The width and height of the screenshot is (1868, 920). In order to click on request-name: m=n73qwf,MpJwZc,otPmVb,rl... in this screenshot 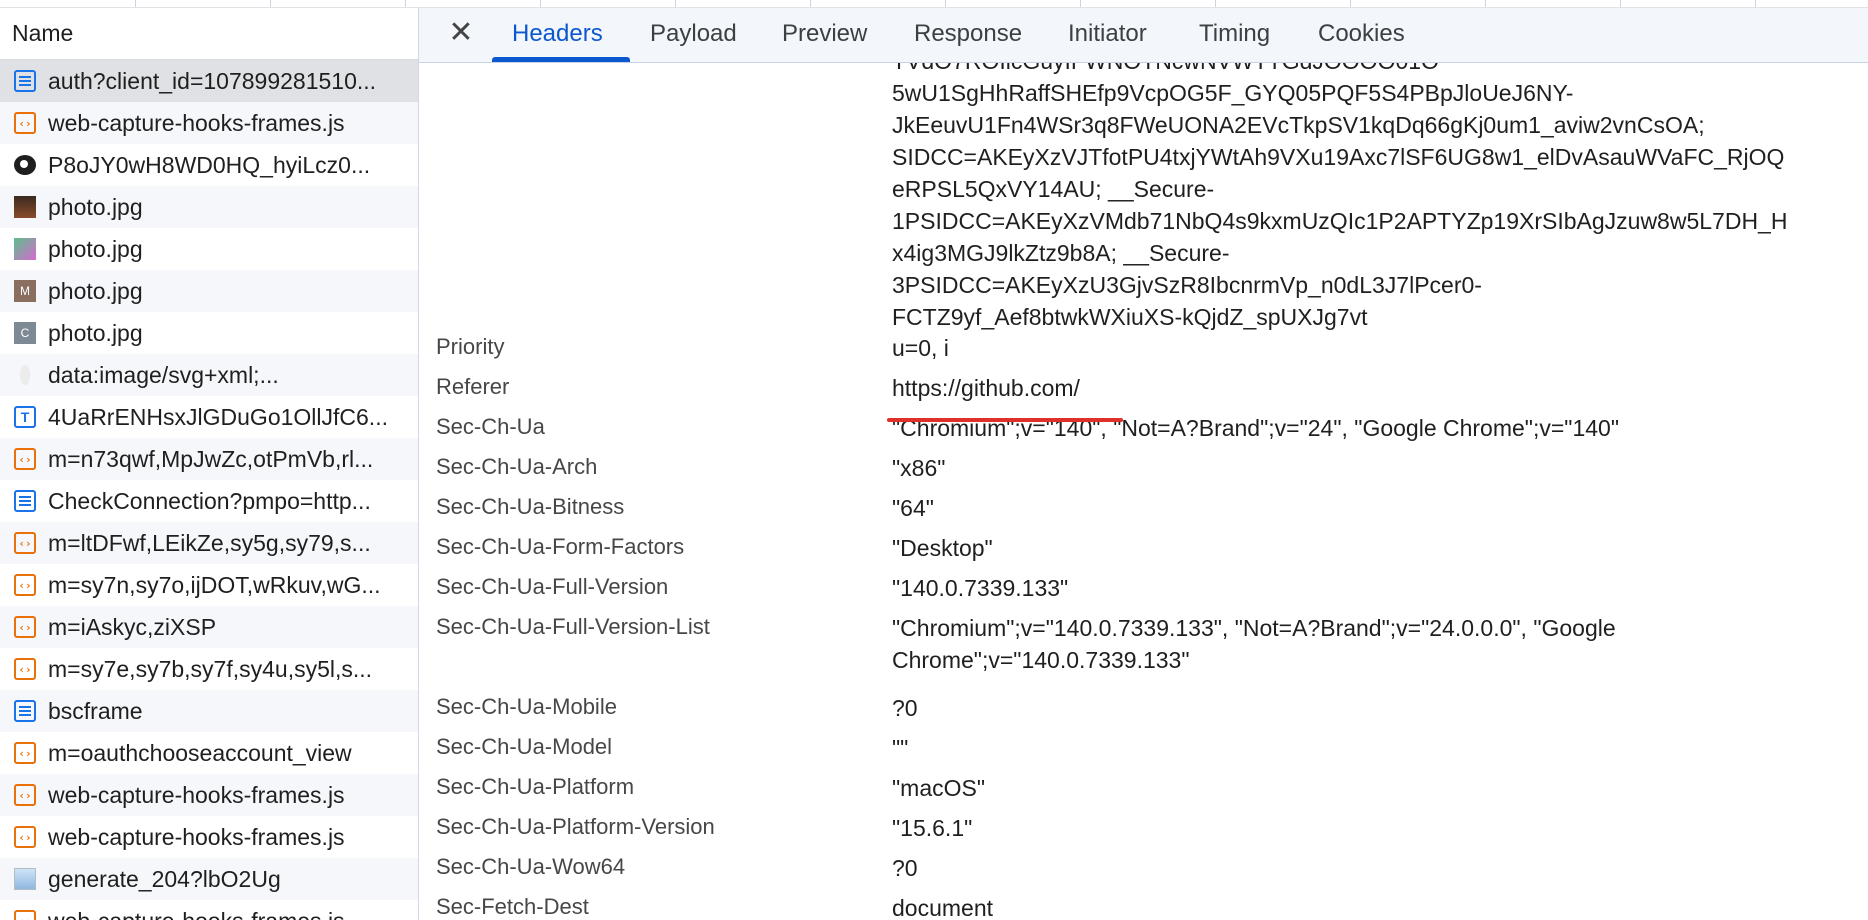, I will do `click(211, 458)`.